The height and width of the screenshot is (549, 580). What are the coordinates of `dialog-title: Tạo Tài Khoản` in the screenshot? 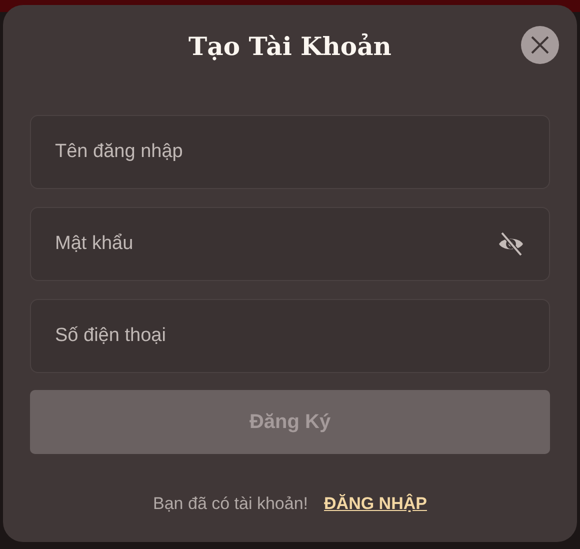 It's located at (290, 47).